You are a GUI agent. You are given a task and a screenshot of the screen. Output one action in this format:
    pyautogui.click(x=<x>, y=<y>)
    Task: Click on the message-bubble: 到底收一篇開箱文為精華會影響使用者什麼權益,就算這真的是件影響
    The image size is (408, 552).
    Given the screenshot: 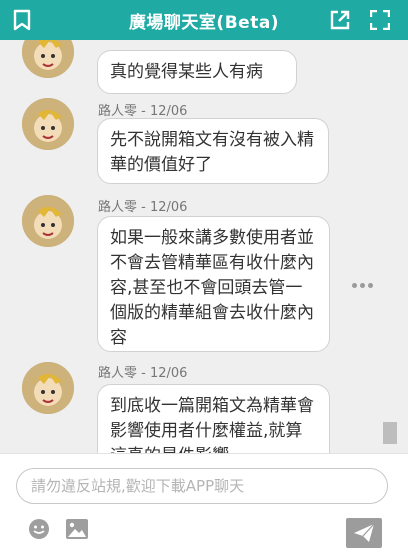 What is the action you would take?
    pyautogui.click(x=213, y=418)
    